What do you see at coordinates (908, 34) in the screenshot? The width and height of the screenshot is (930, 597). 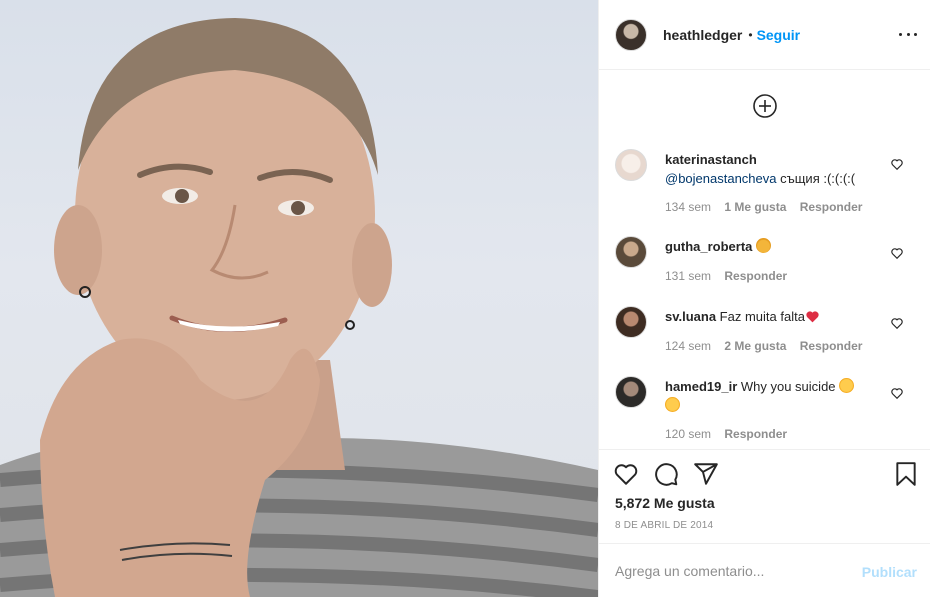 I see `more-options-icon` at bounding box center [908, 34].